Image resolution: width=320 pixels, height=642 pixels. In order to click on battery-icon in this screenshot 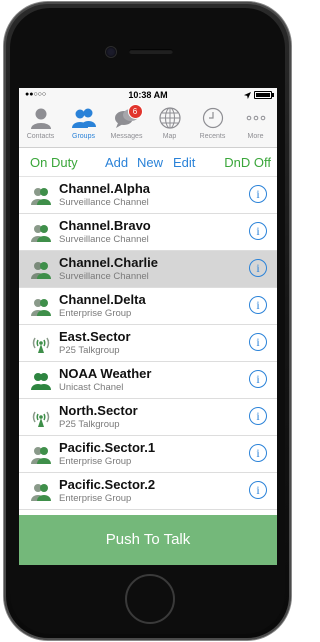, I will do `click(264, 95)`.